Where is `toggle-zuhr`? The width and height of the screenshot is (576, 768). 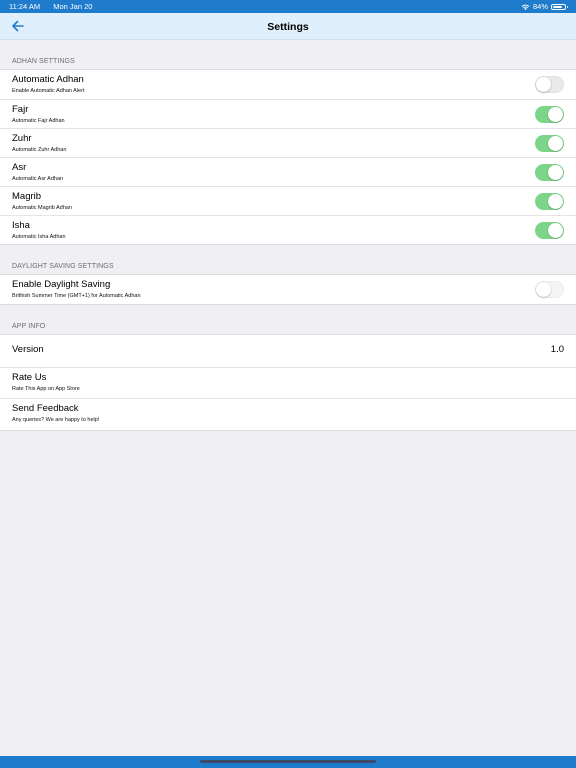
toggle-zuhr is located at coordinates (549, 143).